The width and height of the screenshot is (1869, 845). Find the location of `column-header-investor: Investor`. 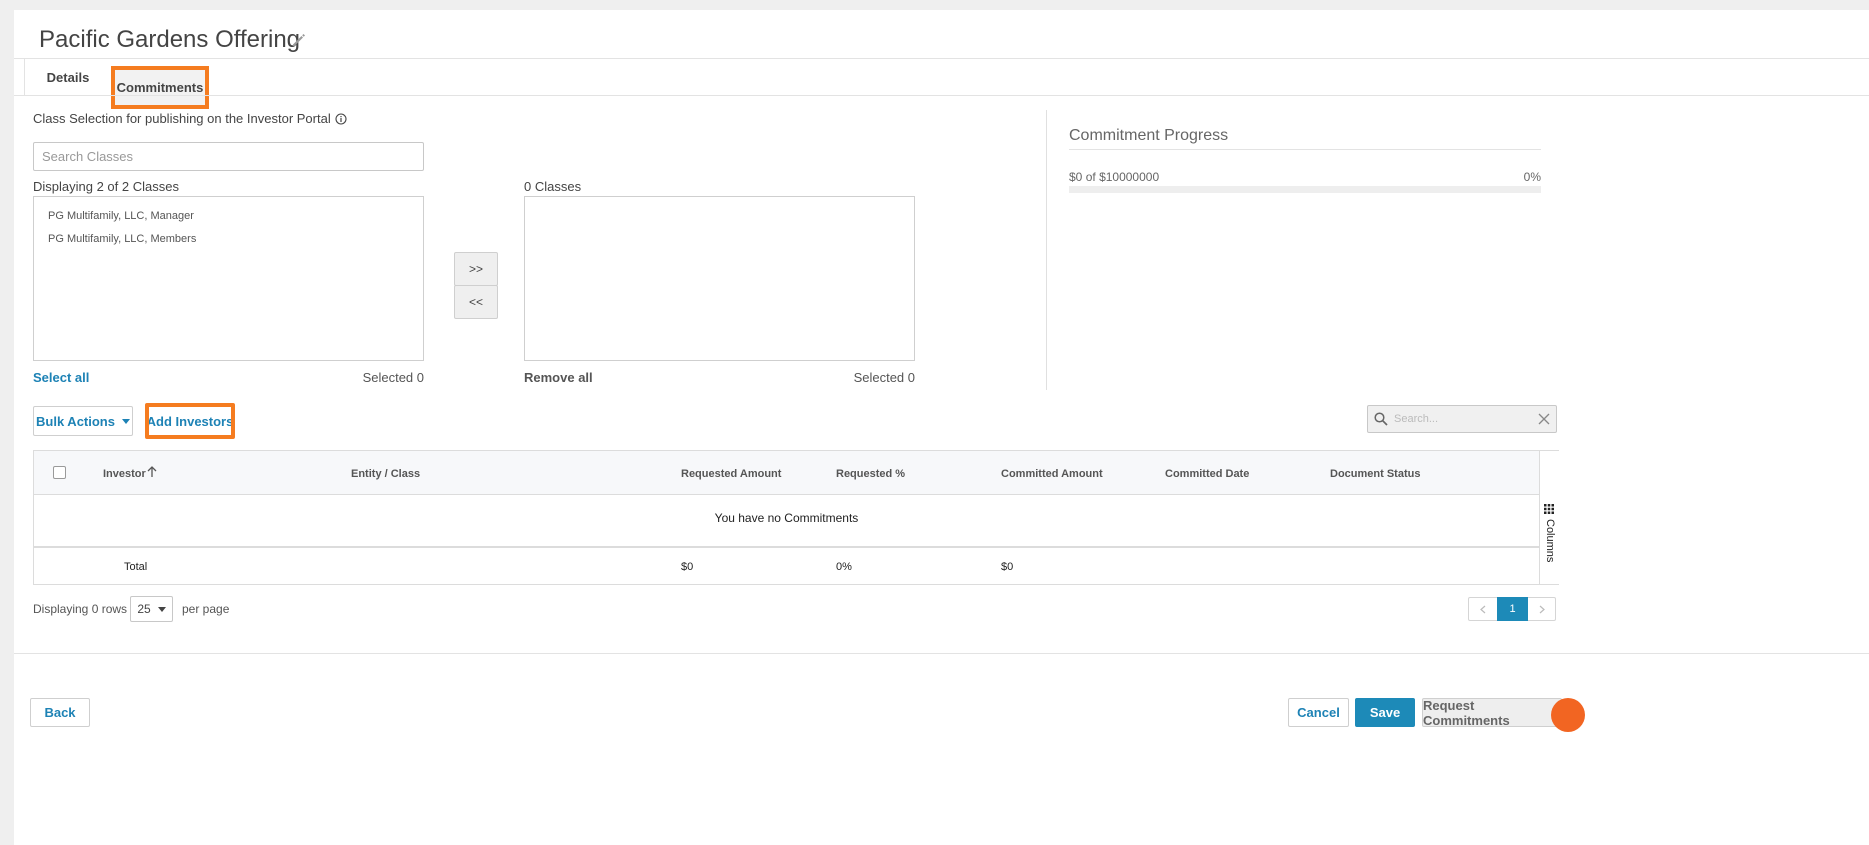

column-header-investor: Investor is located at coordinates (124, 474).